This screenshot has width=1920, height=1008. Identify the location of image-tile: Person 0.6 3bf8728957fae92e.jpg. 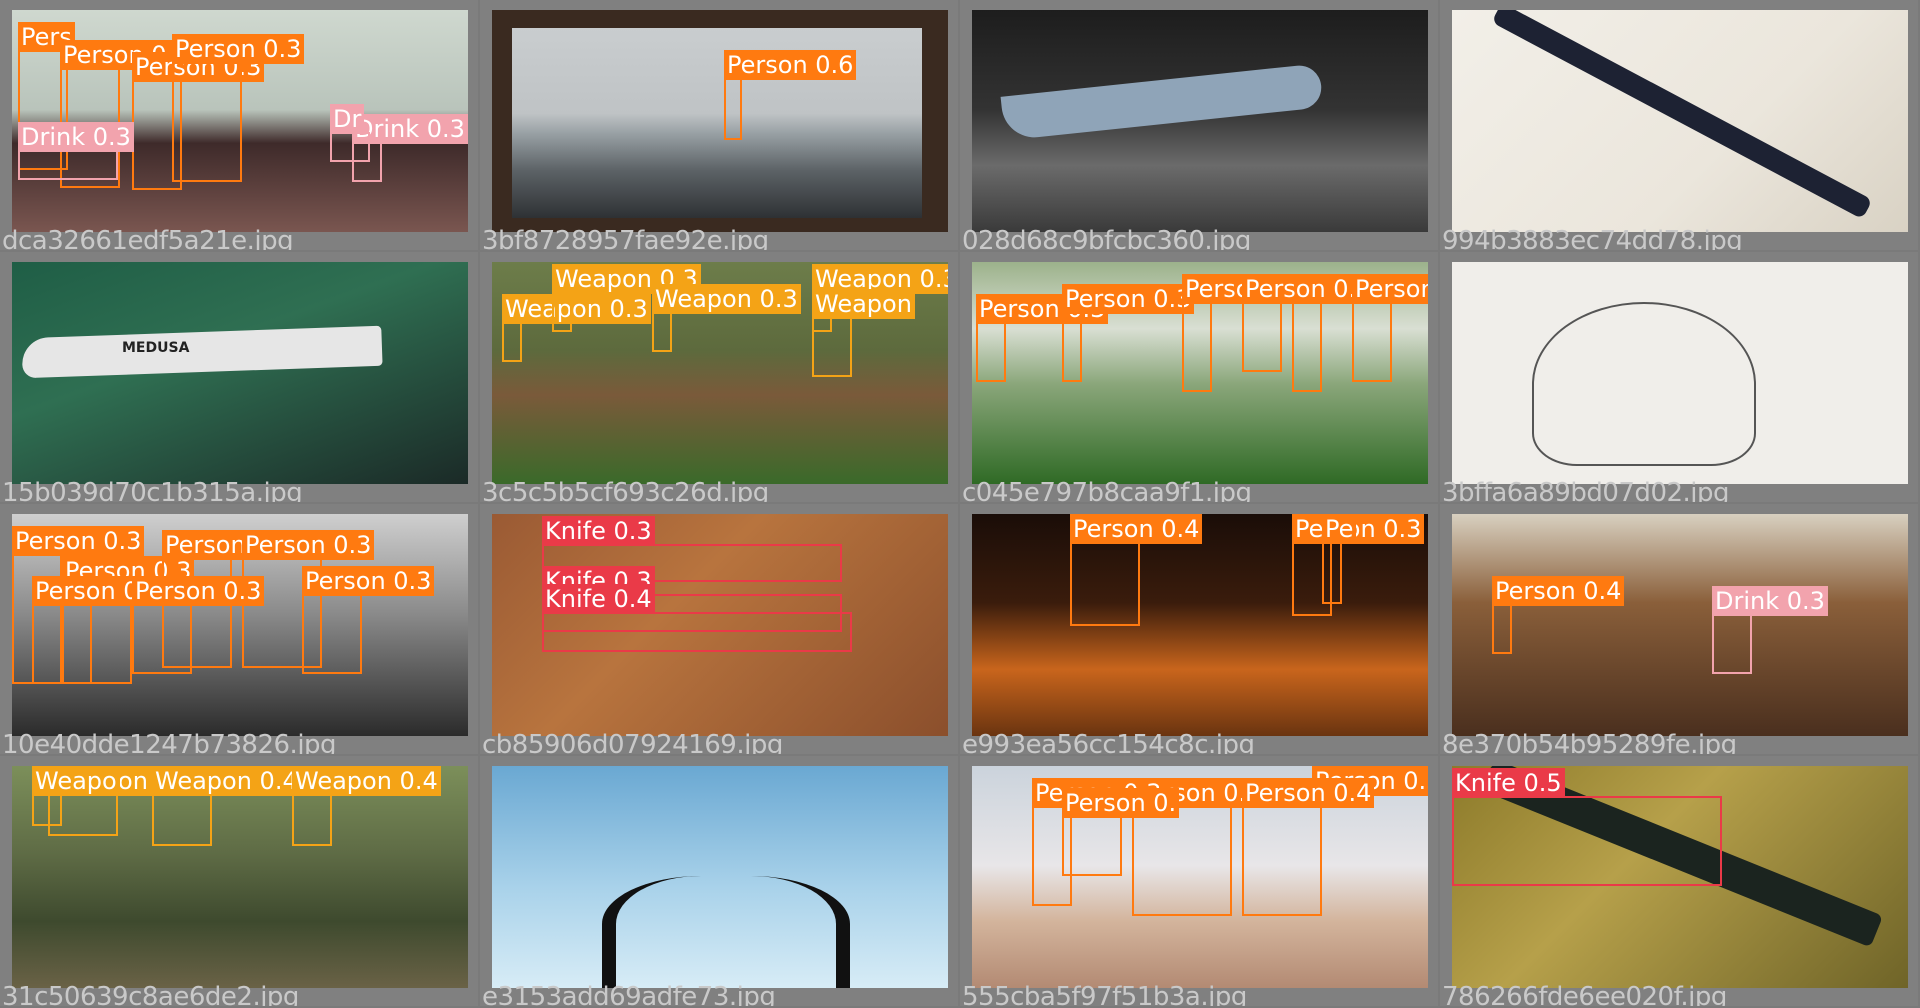
(719, 125).